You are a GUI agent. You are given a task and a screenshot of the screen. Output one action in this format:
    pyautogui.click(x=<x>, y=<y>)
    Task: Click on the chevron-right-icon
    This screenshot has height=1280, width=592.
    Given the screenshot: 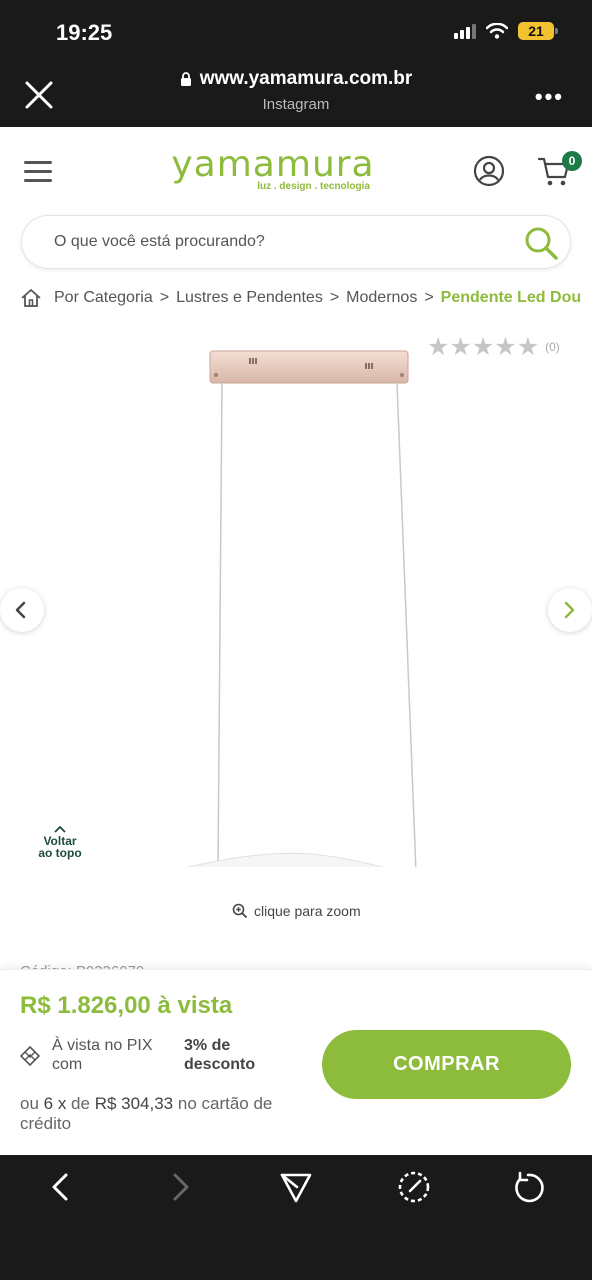 What is the action you would take?
    pyautogui.click(x=569, y=610)
    